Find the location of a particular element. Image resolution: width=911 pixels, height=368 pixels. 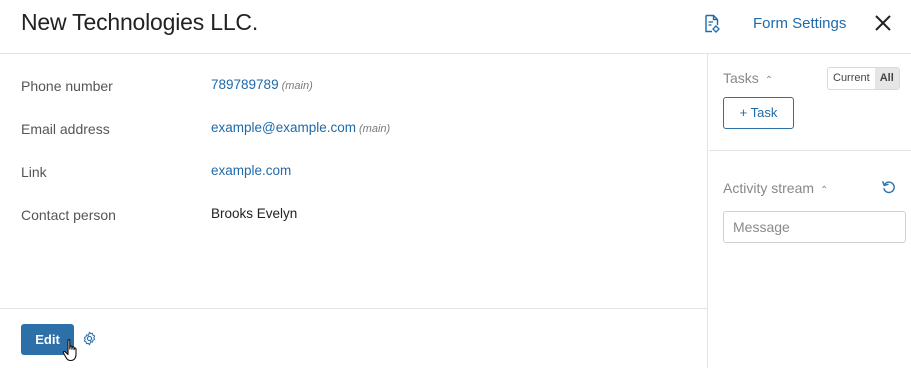

add-task-button: + Task is located at coordinates (758, 113).